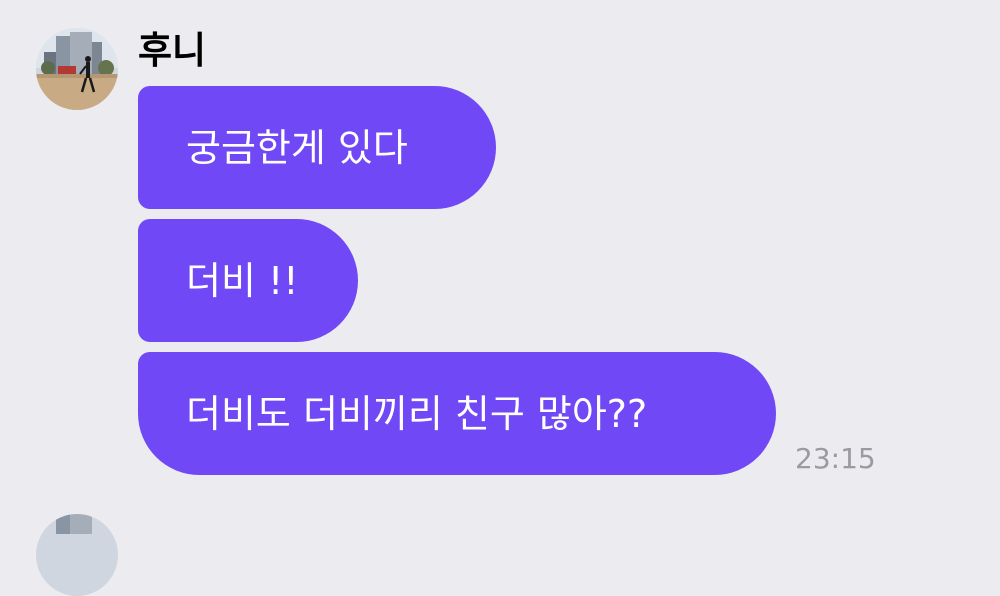 Image resolution: width=1000 pixels, height=596 pixels. Describe the element at coordinates (242, 280) in the screenshot. I see `message-text: 더비 !!` at that location.